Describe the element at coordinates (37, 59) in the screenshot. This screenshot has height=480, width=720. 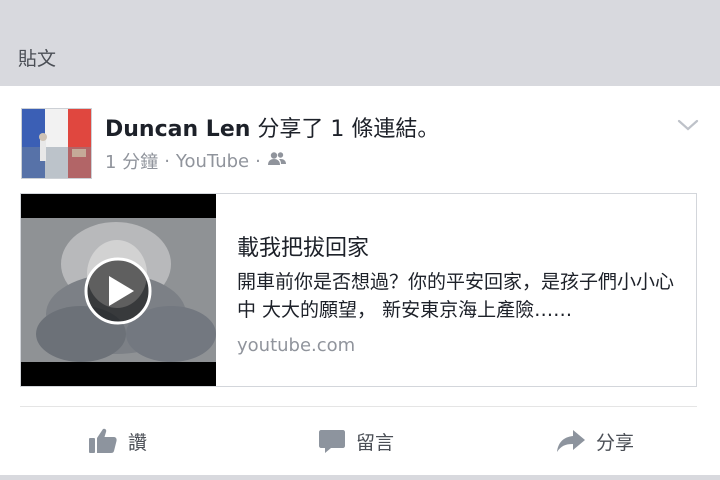
I see `section-title: 貼文` at that location.